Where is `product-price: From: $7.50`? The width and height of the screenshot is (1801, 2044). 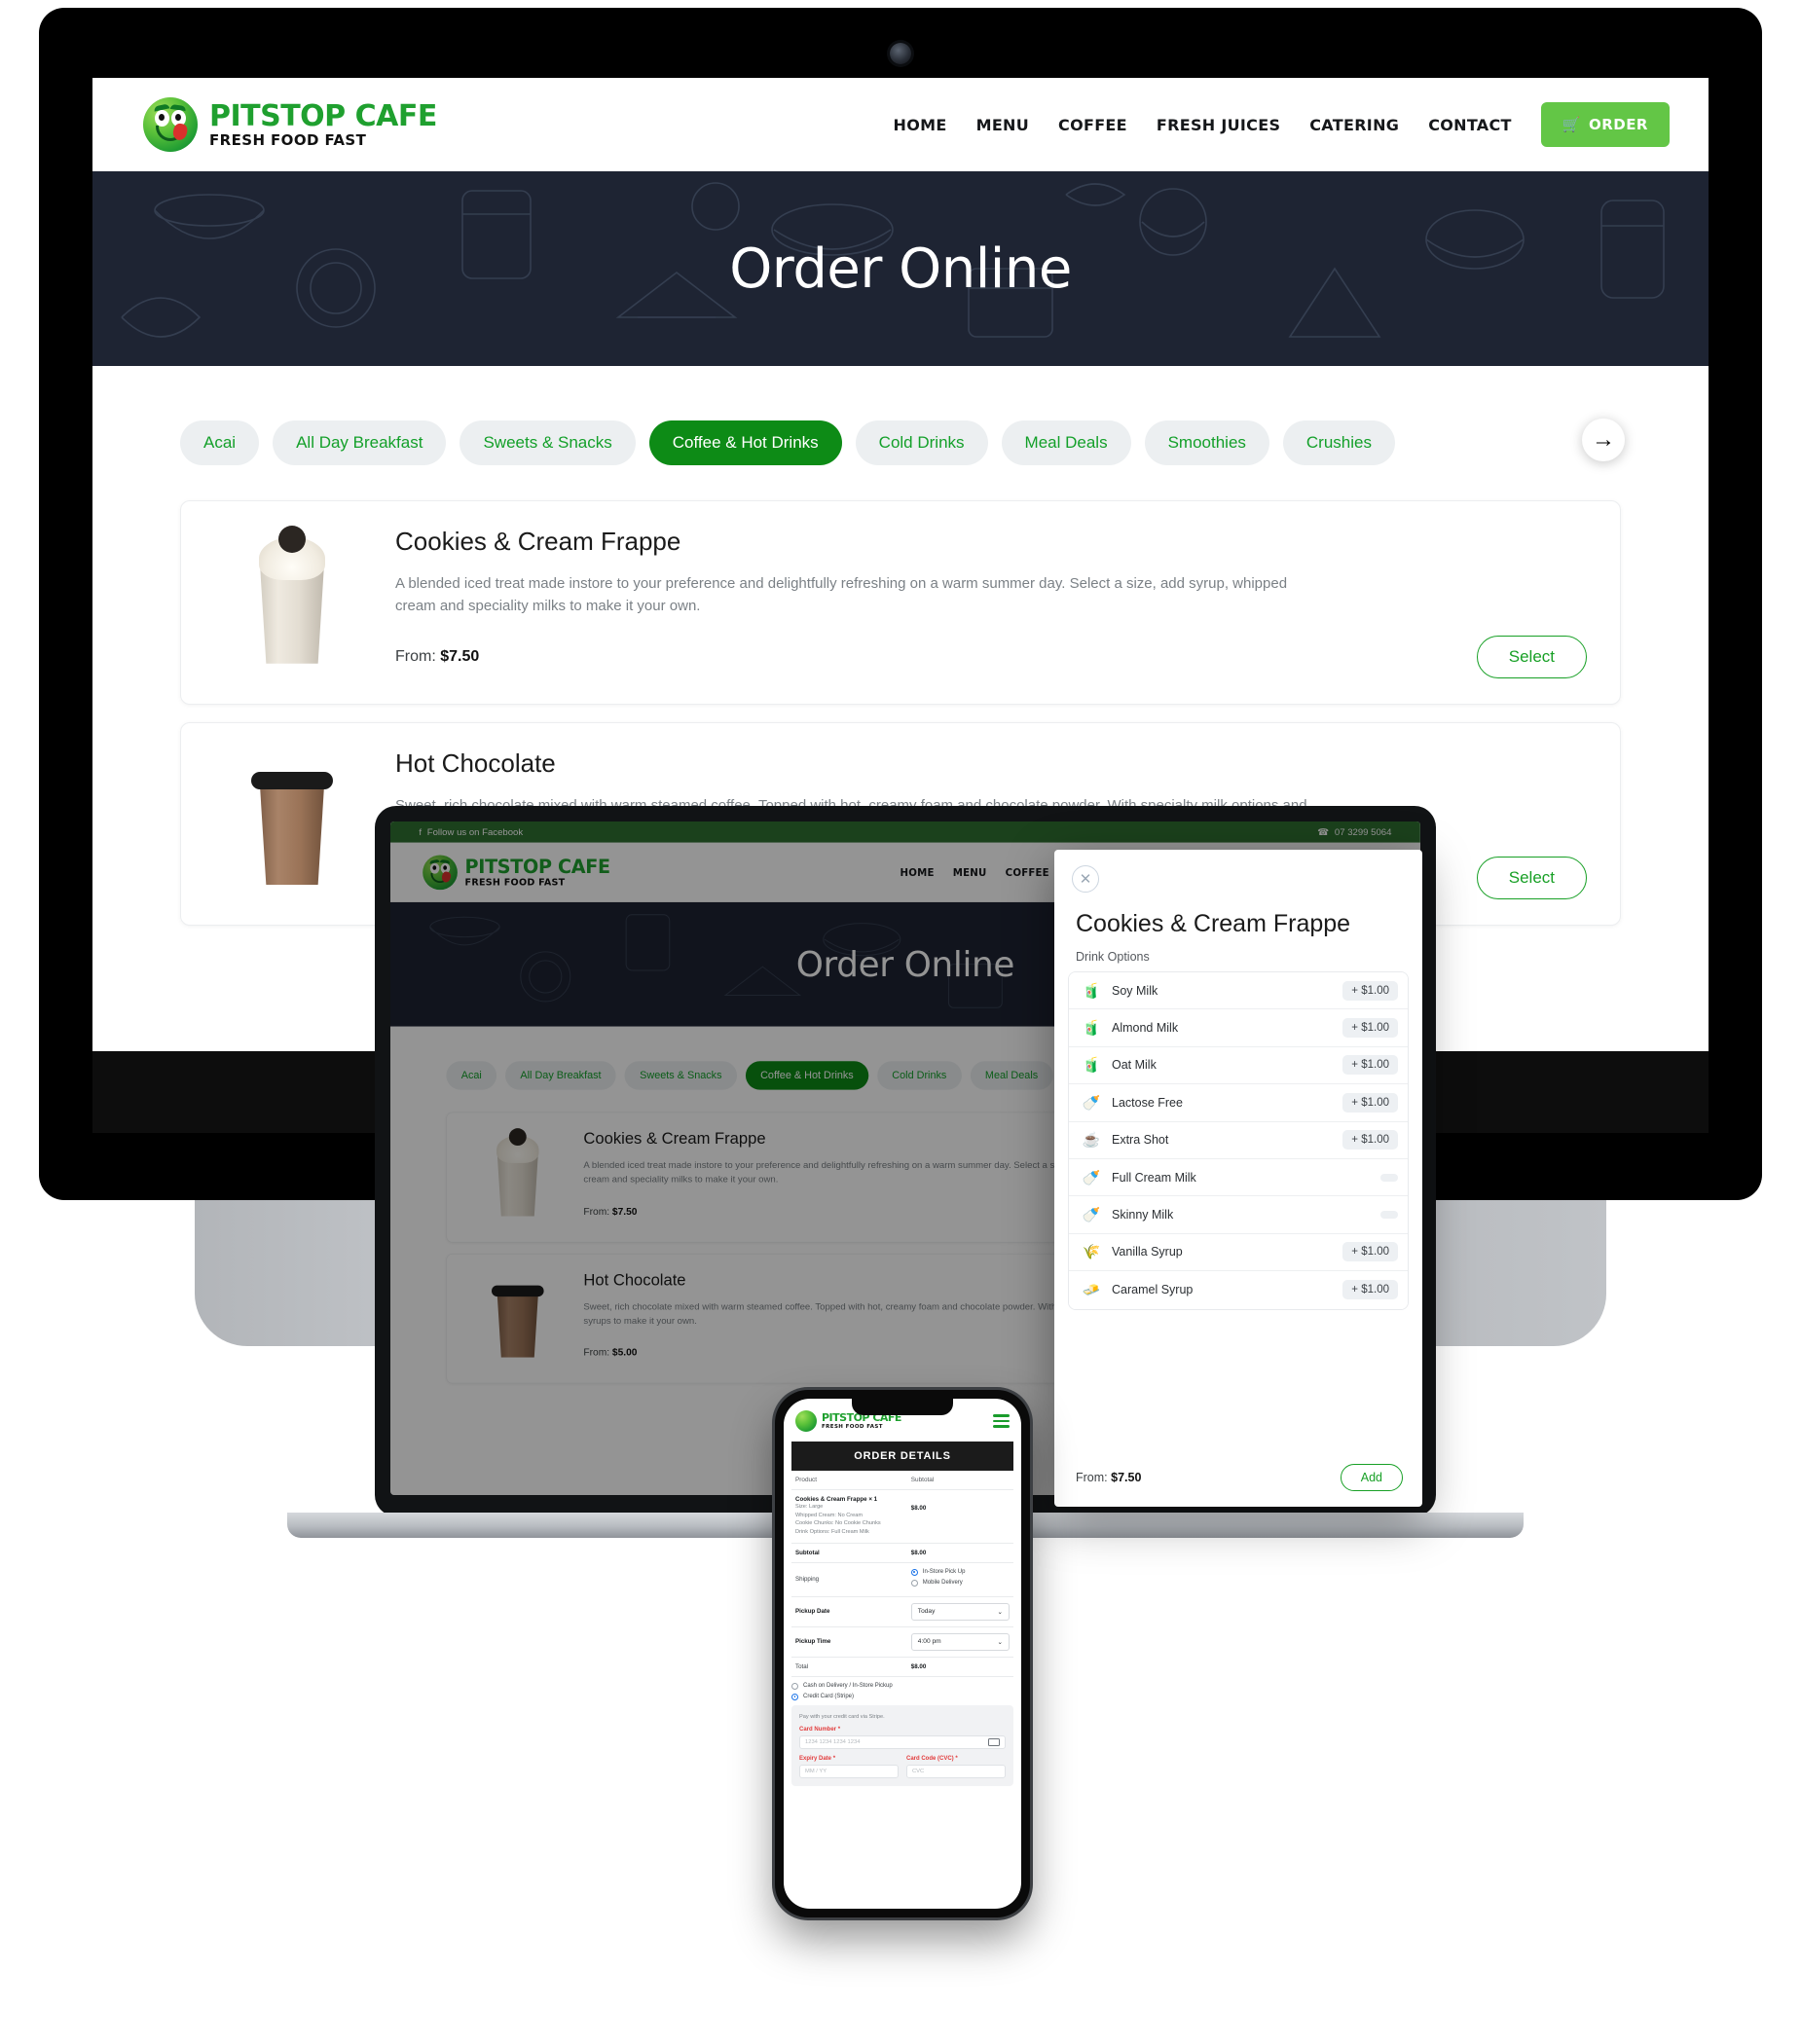
product-price: From: $7.50 is located at coordinates (437, 657).